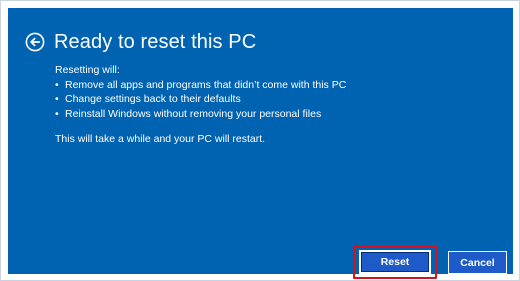 This screenshot has height=281, width=520. I want to click on list-item: Change settings back to their defaults, so click(200, 99).